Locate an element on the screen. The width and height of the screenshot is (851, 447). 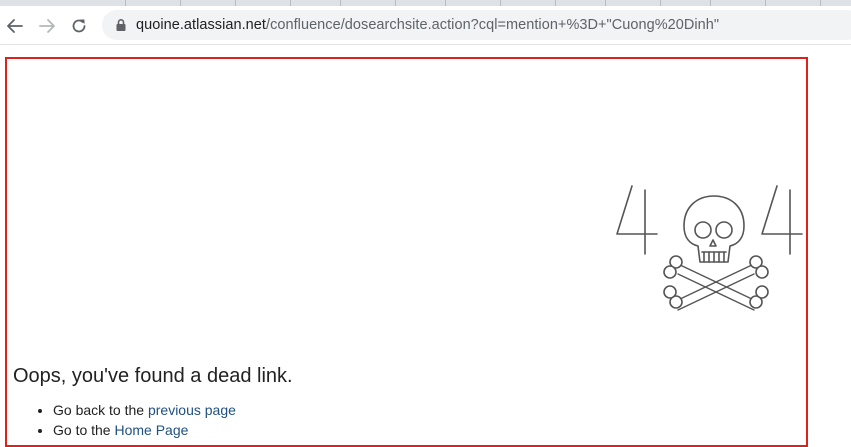
link-prefix: Go back to the is located at coordinates (100, 410).